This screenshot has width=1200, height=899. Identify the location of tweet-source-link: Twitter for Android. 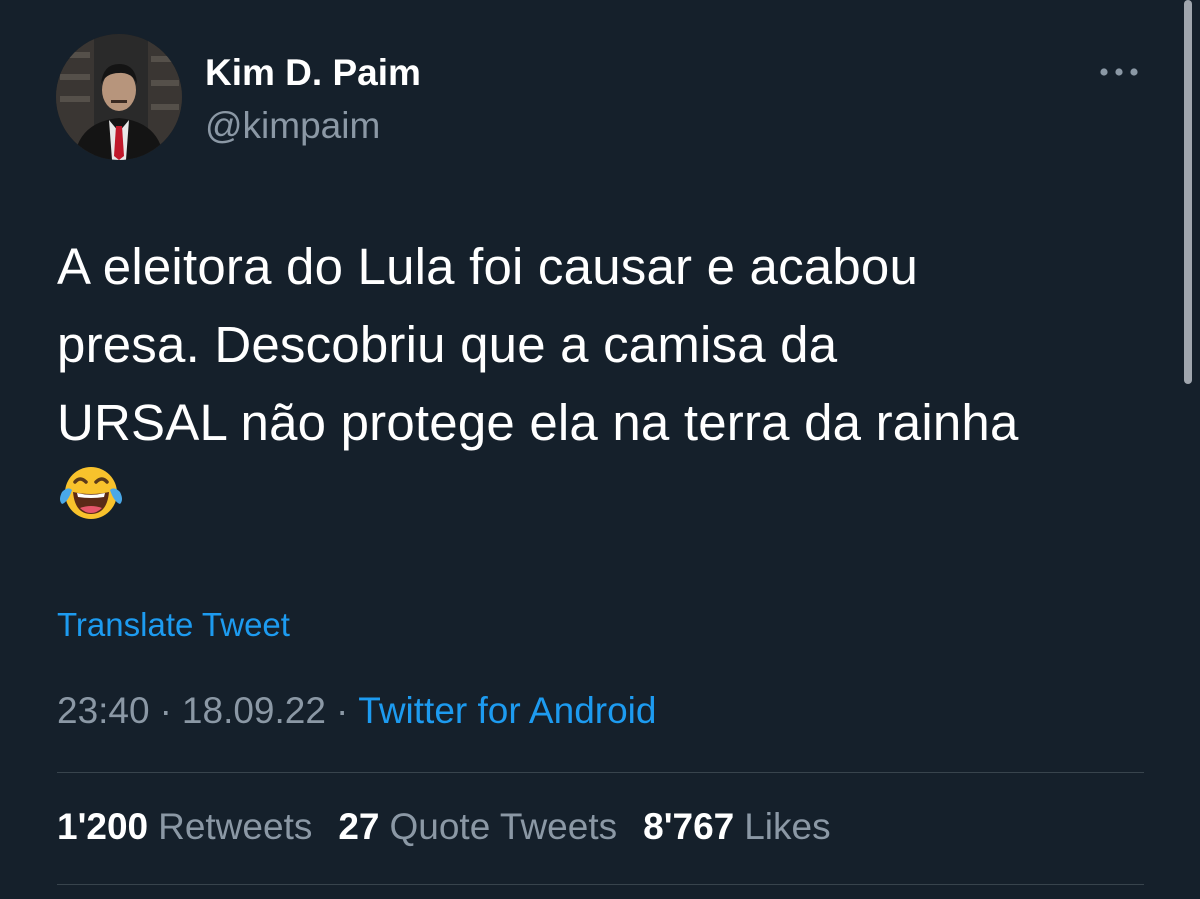
(507, 710).